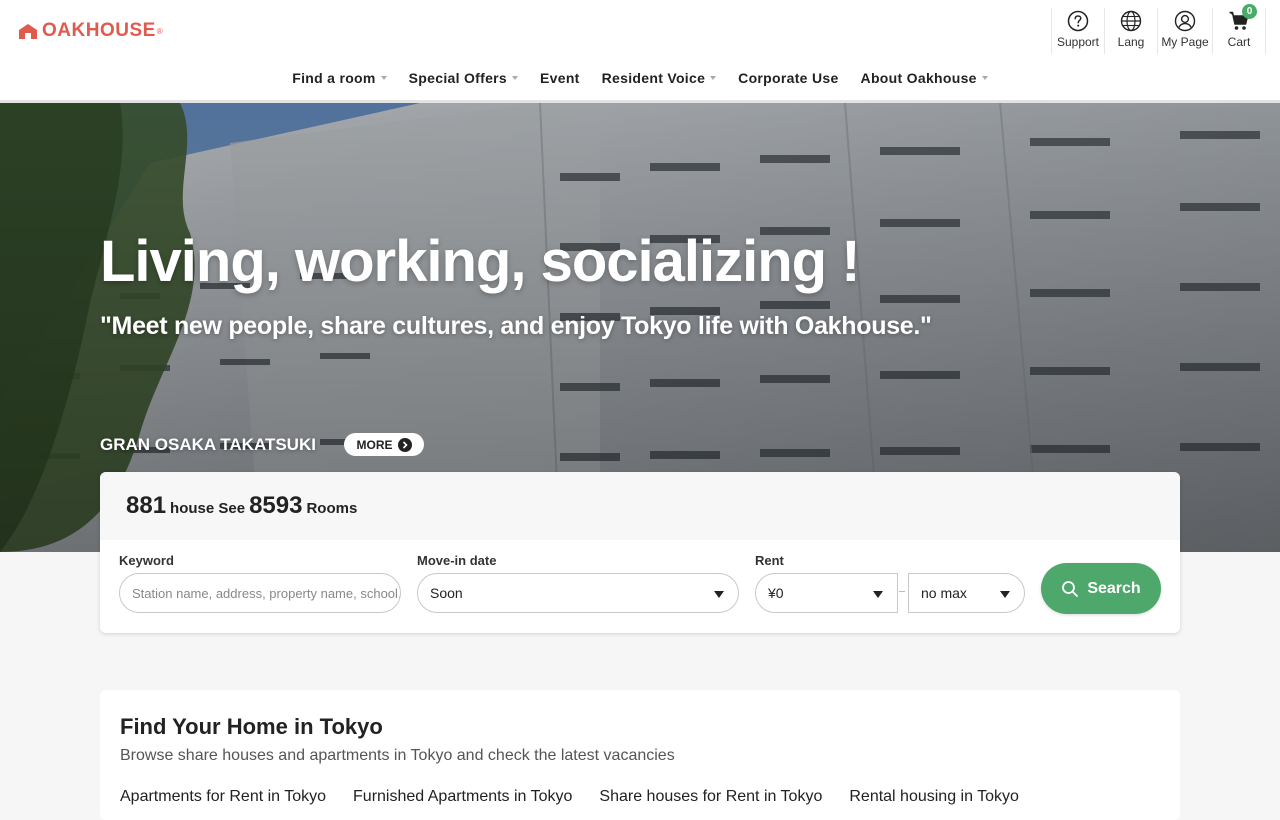  What do you see at coordinates (28, 31) in the screenshot?
I see `house-logo-icon` at bounding box center [28, 31].